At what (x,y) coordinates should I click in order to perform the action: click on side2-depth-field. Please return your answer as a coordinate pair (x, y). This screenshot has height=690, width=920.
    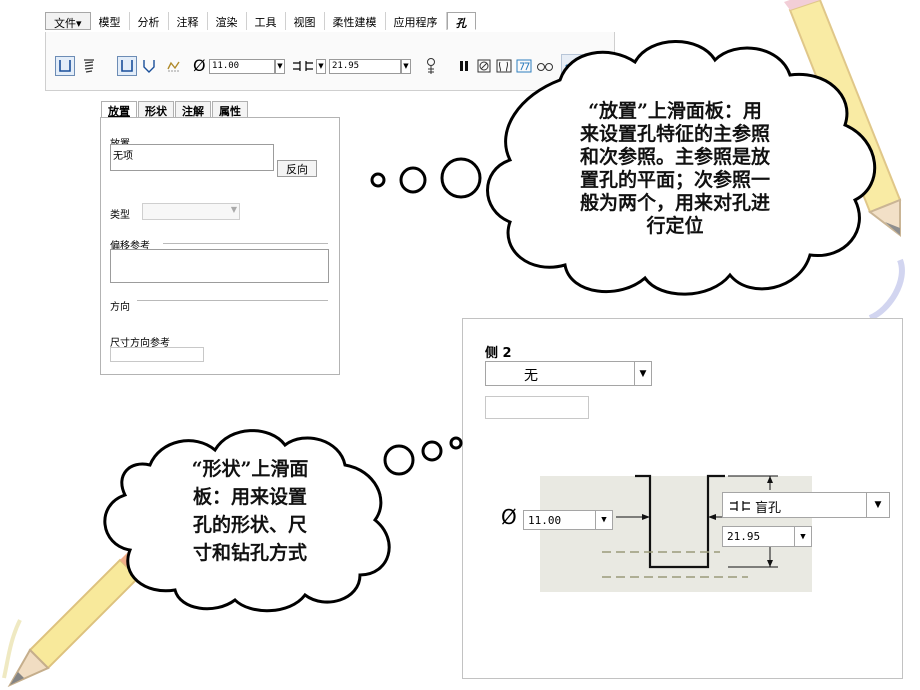
    Looking at the image, I should click on (537, 407).